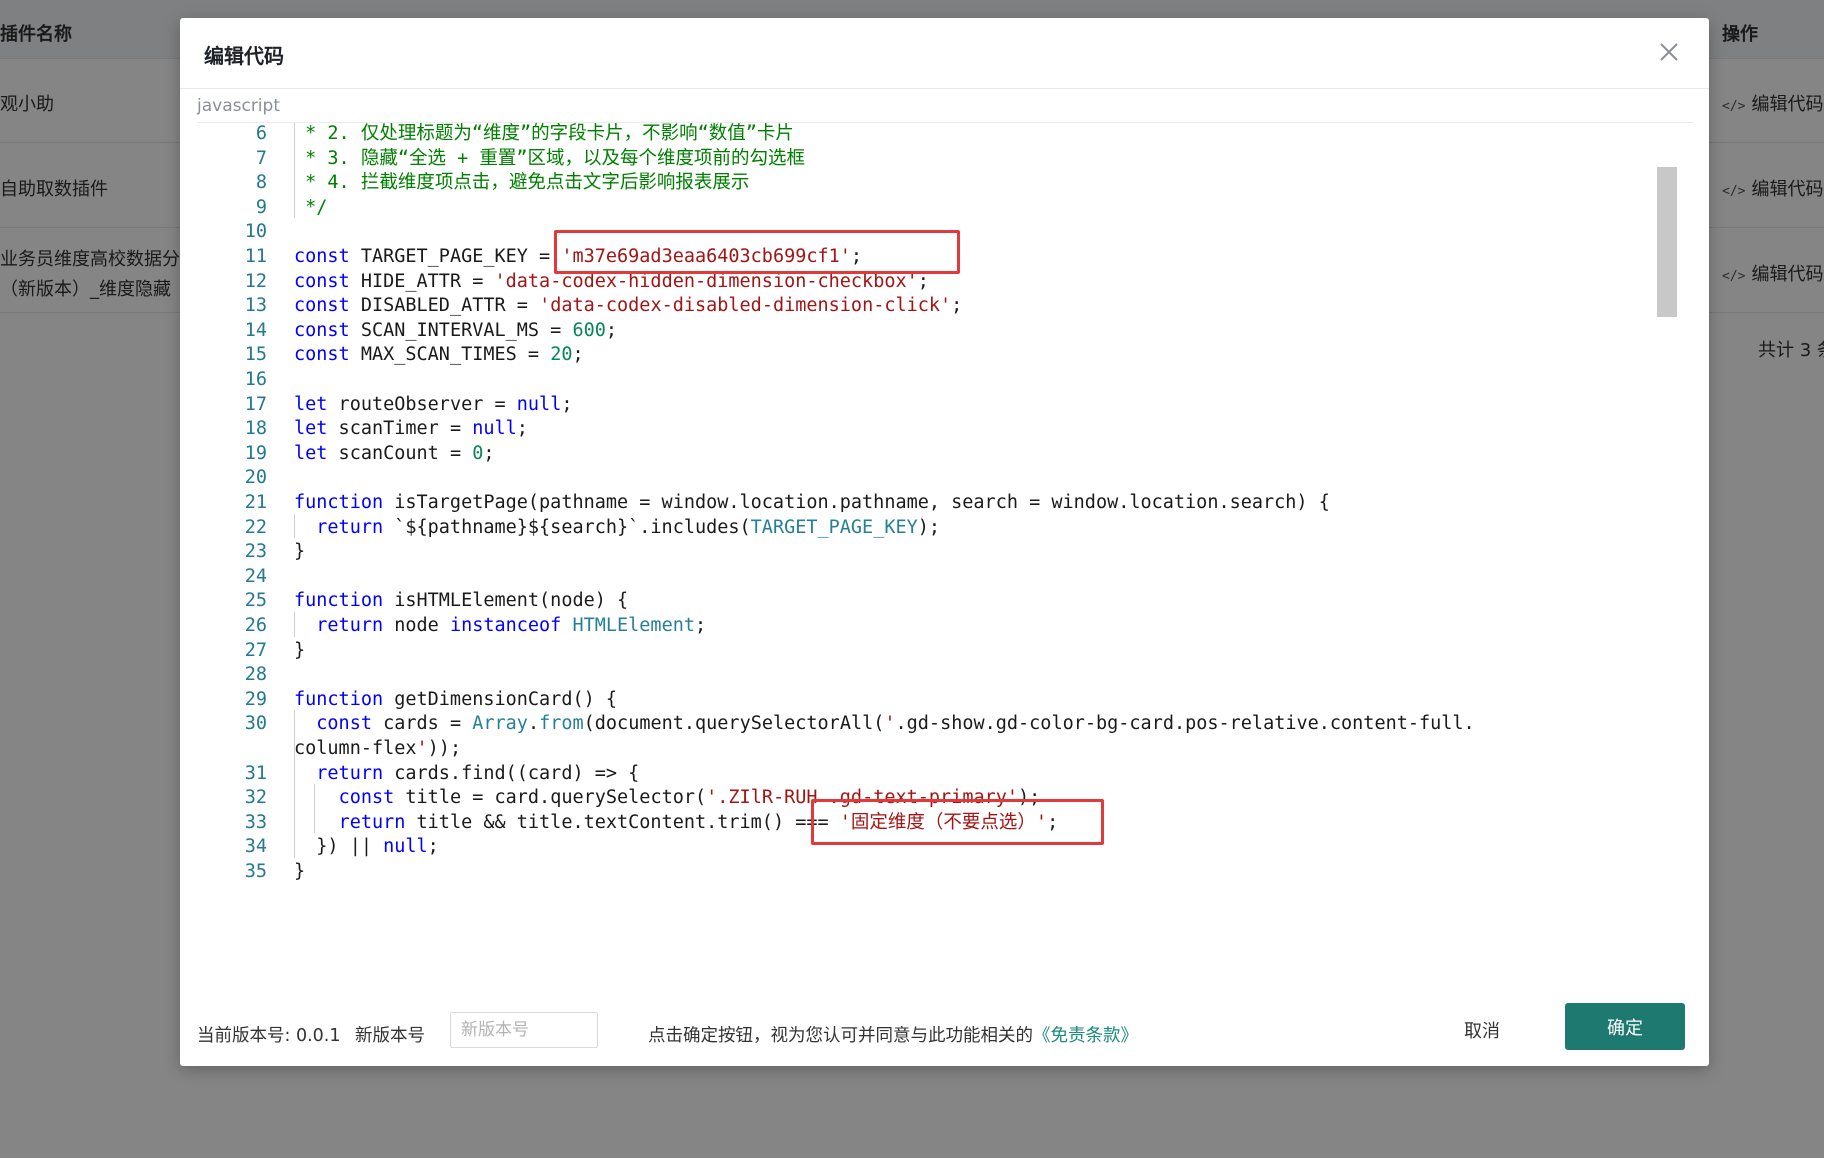  Describe the element at coordinates (255, 871) in the screenshot. I see `line-number: 35` at that location.